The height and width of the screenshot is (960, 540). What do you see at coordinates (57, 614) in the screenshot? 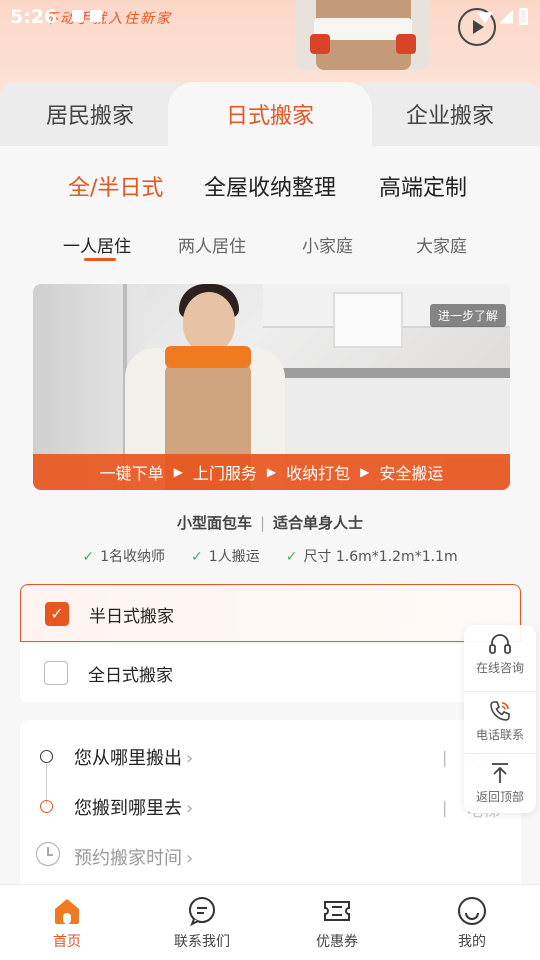
I see `checkbox-checked: ✓` at bounding box center [57, 614].